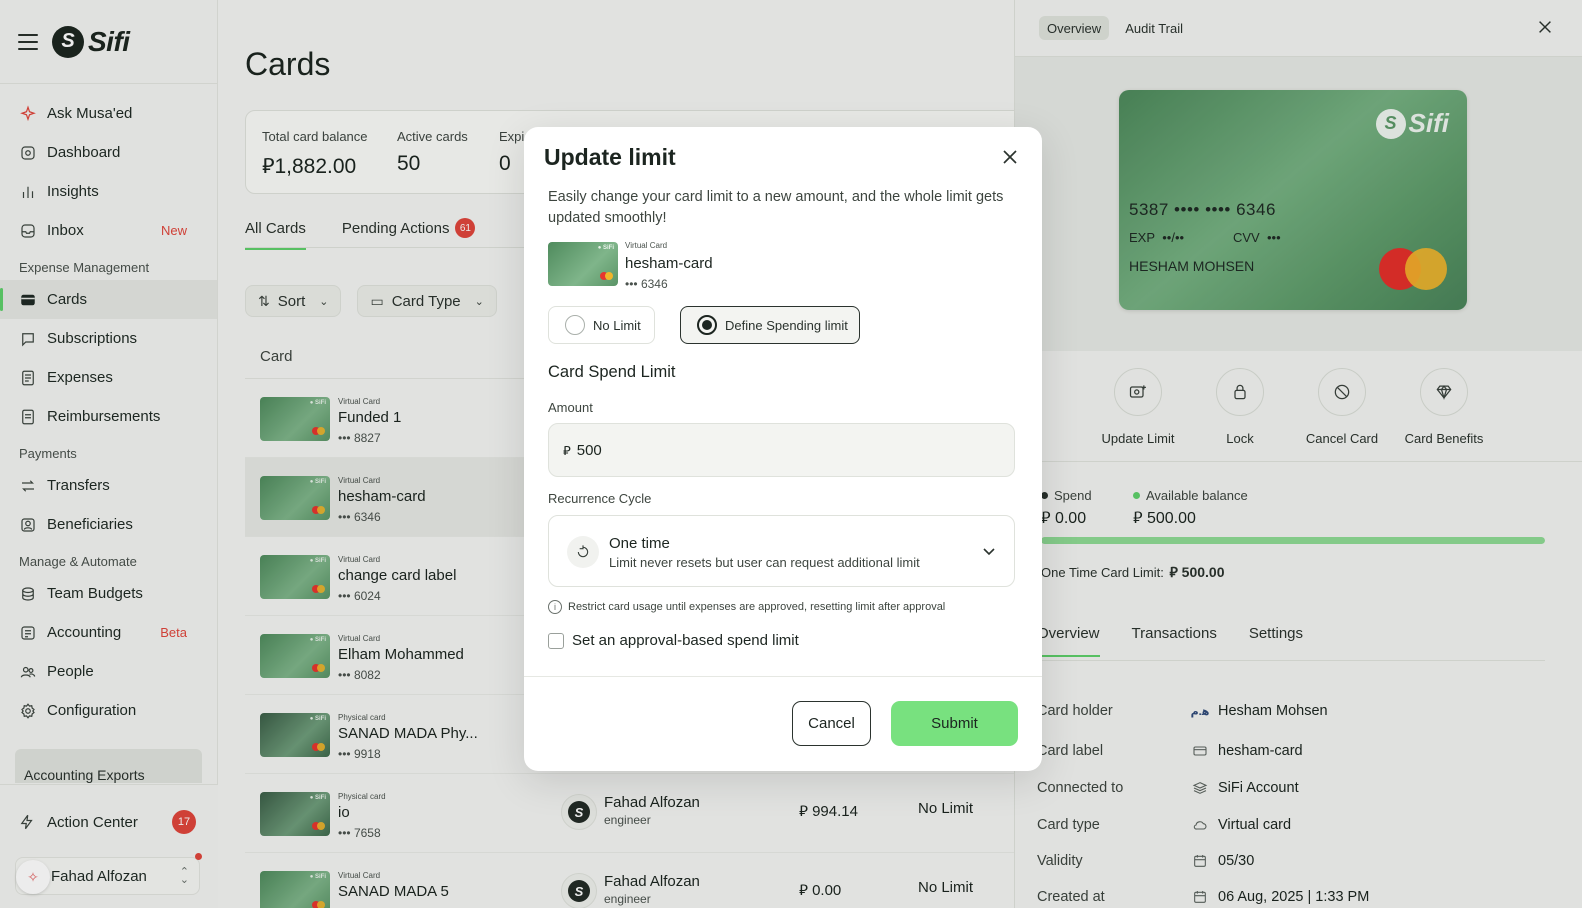 This screenshot has width=1582, height=908. What do you see at coordinates (669, 263) in the screenshot?
I see `card-name: hesham-card` at bounding box center [669, 263].